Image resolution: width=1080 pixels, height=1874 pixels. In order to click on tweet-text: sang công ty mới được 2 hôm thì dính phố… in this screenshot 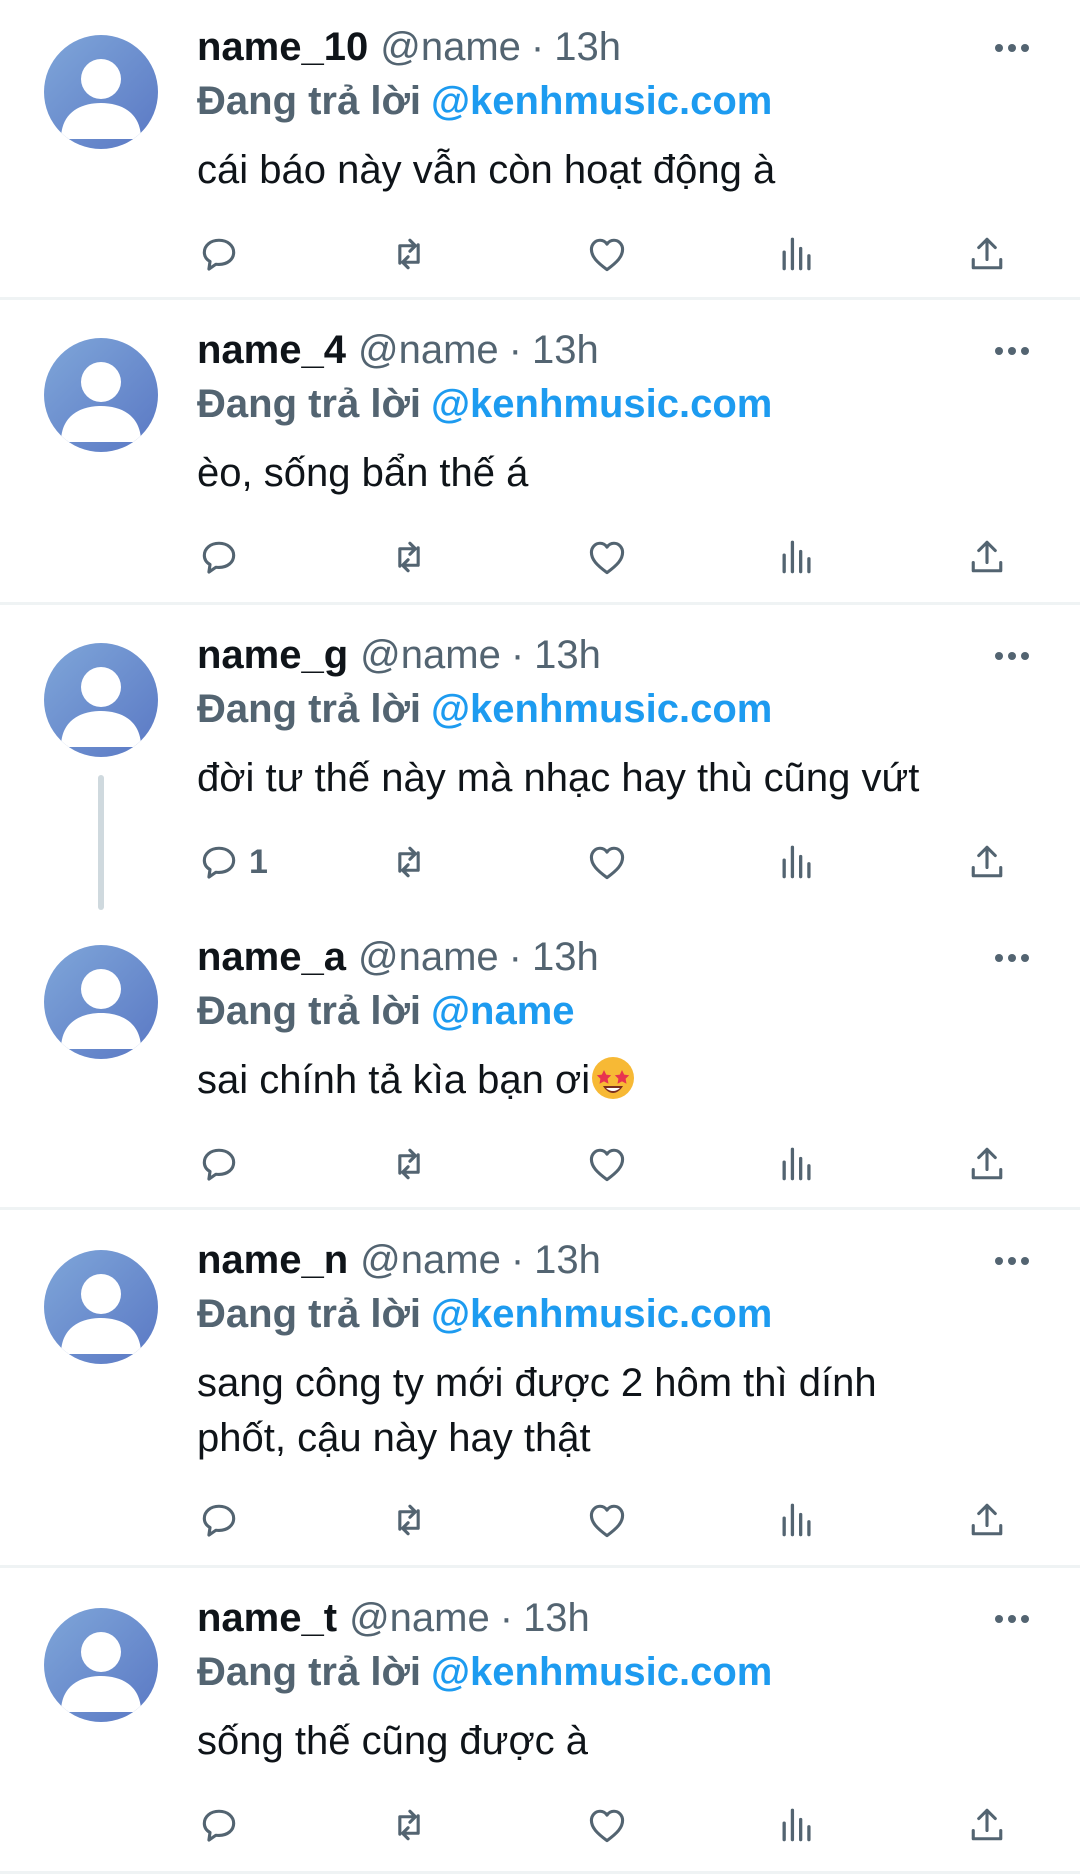, I will do `click(617, 1411)`.